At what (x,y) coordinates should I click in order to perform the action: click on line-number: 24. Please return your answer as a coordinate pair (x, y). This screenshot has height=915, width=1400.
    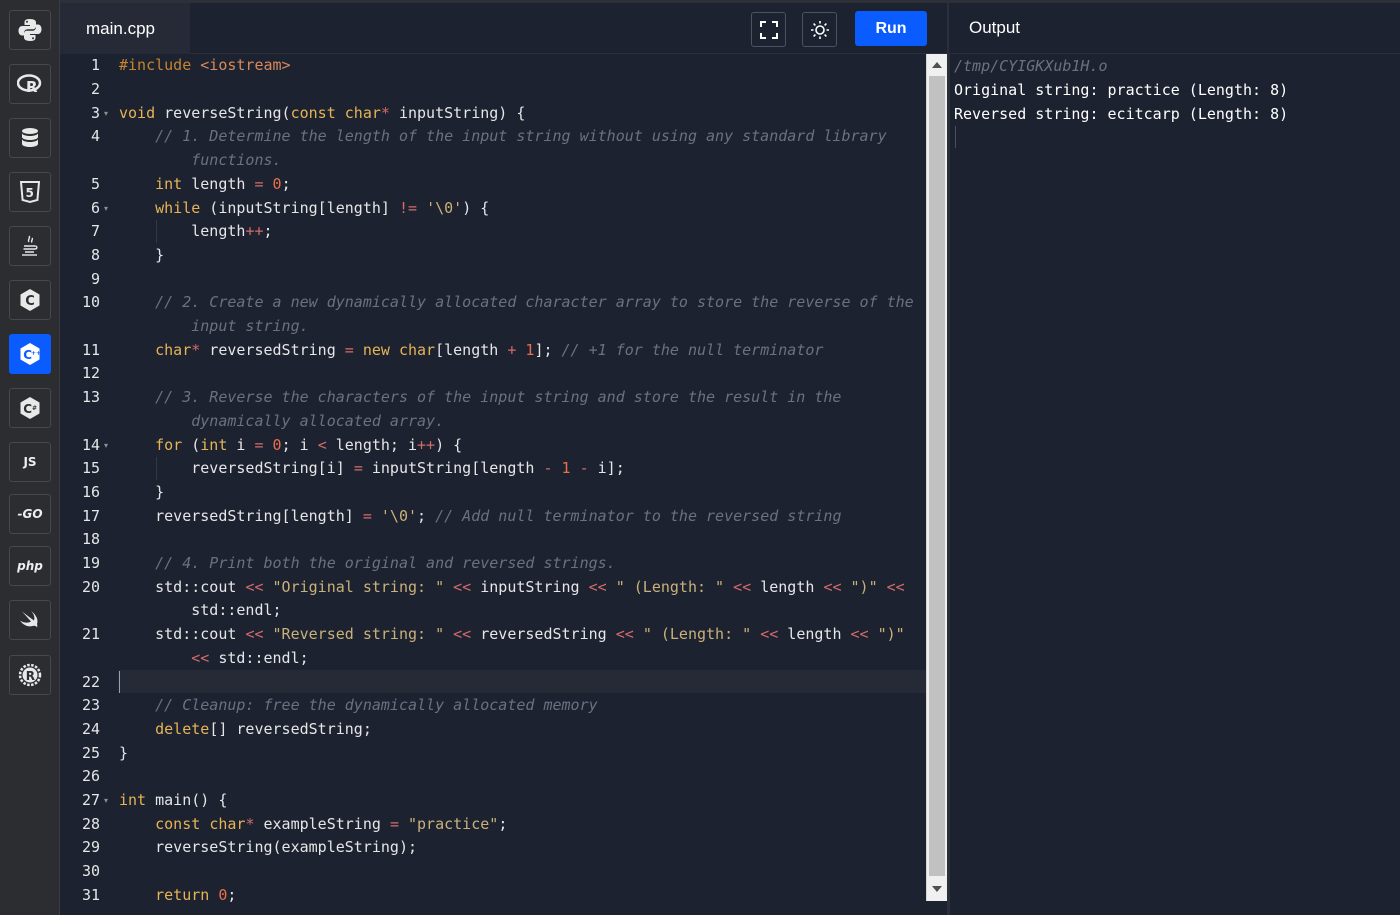
    Looking at the image, I should click on (90, 728).